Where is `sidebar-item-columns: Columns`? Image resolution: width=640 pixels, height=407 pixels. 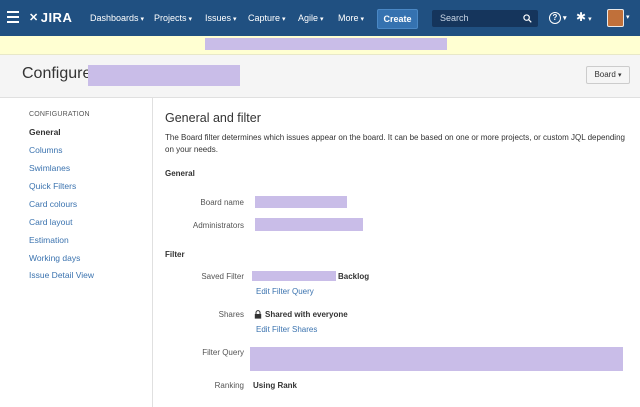
sidebar-item-columns: Columns is located at coordinates (46, 150).